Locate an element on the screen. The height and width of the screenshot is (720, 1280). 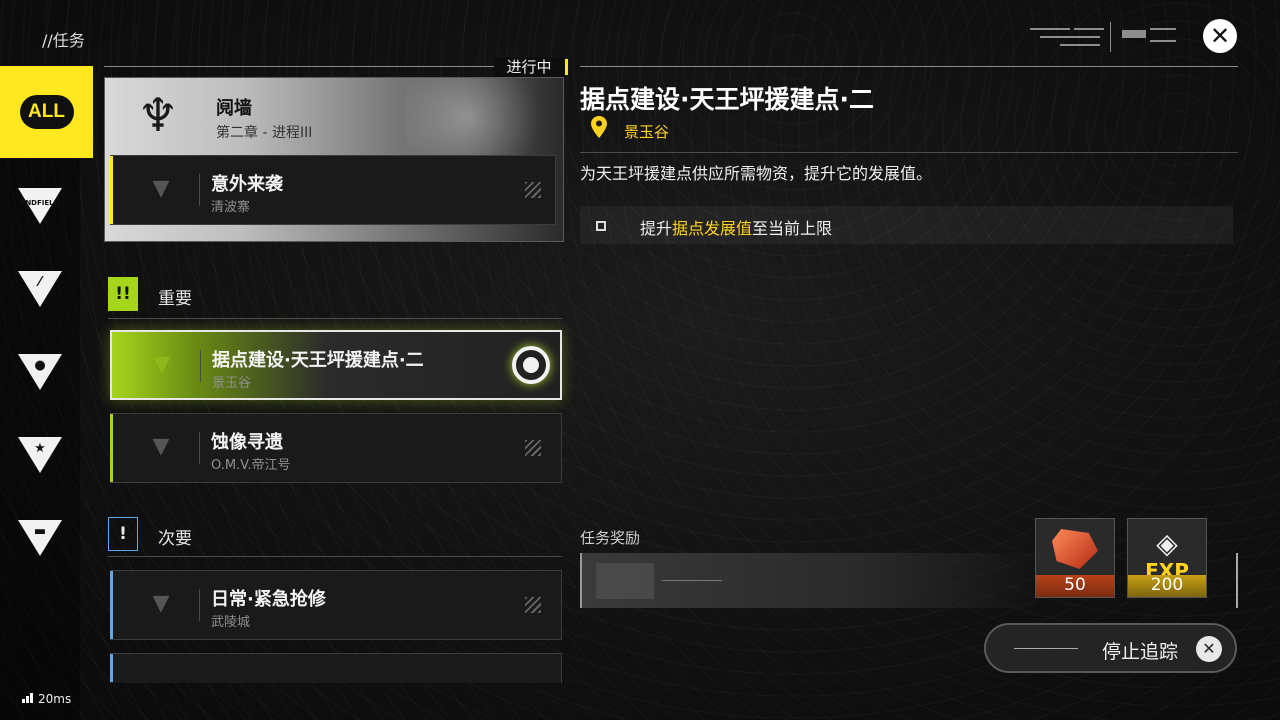
endfield-icon: ENDFIELD is located at coordinates (40, 206).